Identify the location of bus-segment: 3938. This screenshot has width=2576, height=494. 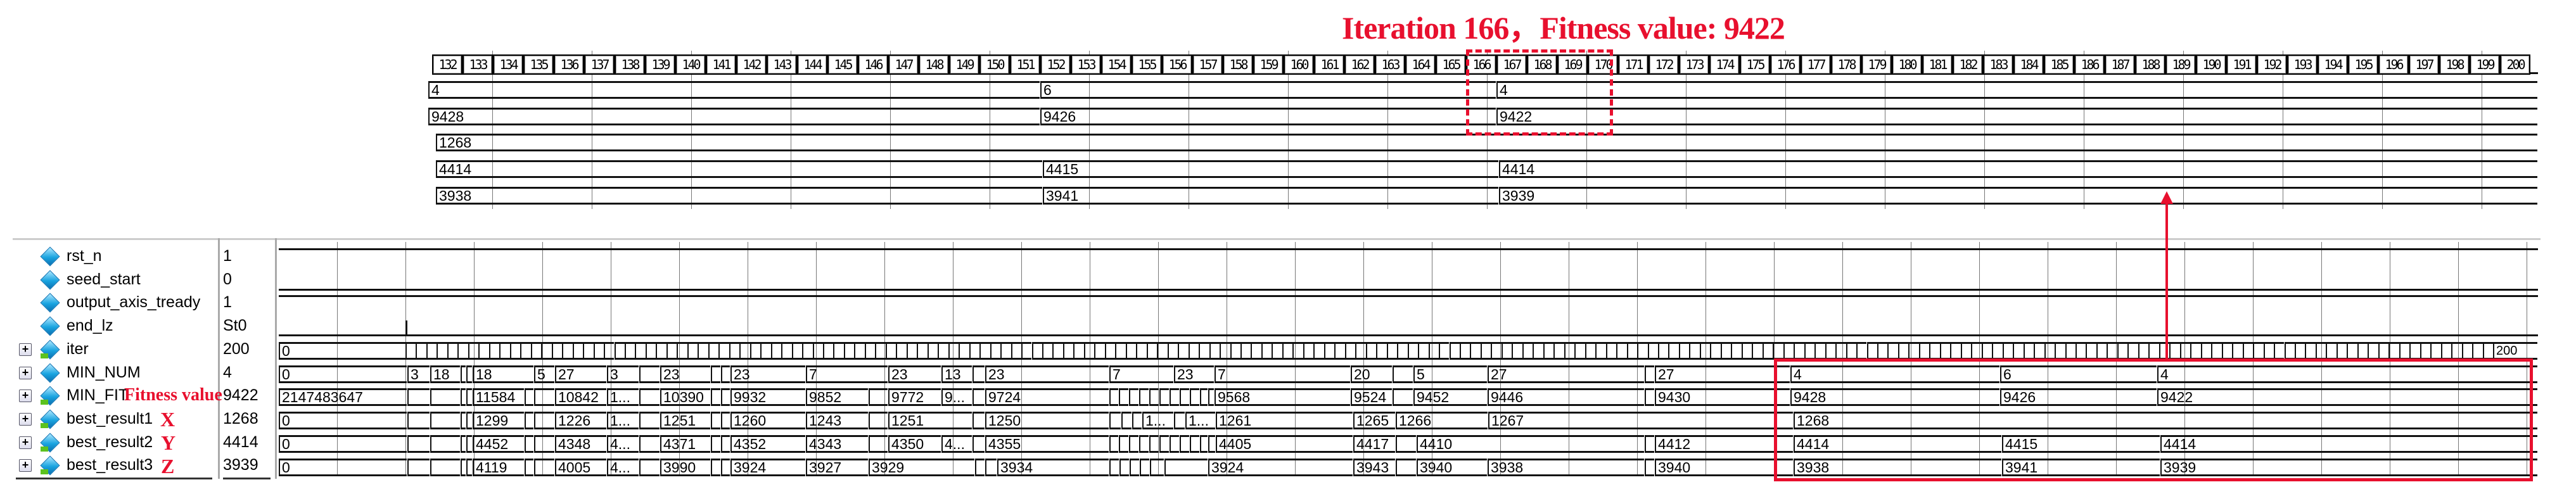
(1566, 467).